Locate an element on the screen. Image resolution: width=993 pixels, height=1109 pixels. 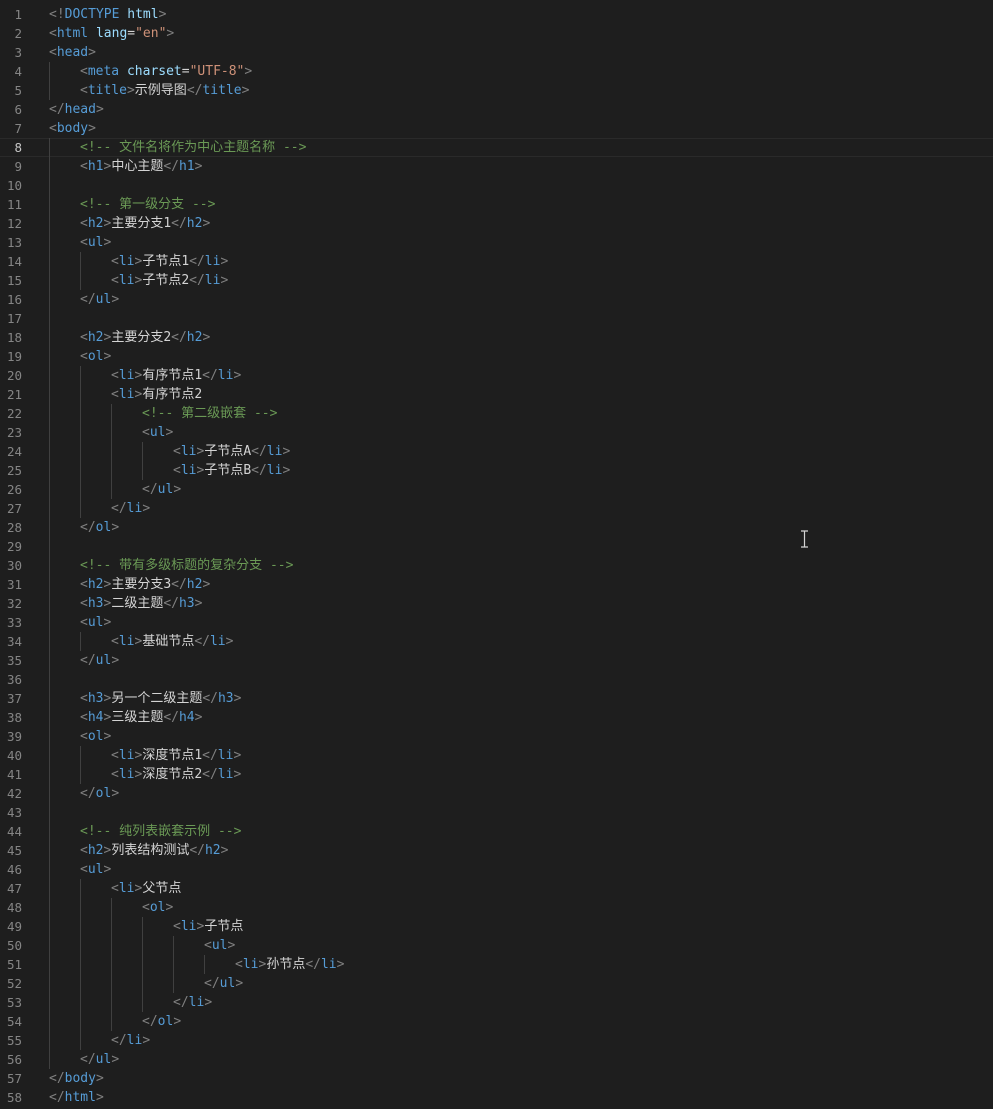
line-code: </head> is located at coordinates (76, 109).